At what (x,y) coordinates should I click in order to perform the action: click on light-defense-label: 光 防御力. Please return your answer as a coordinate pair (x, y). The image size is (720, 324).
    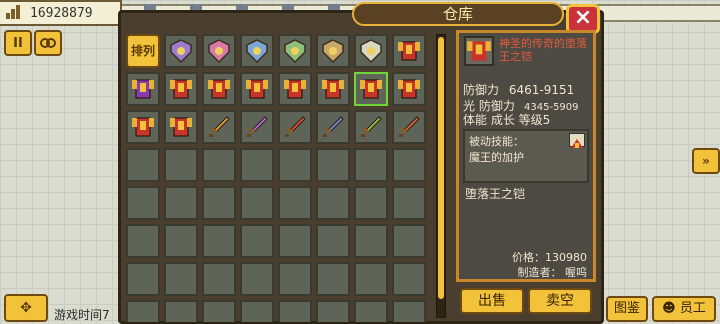
    Looking at the image, I should click on (489, 106).